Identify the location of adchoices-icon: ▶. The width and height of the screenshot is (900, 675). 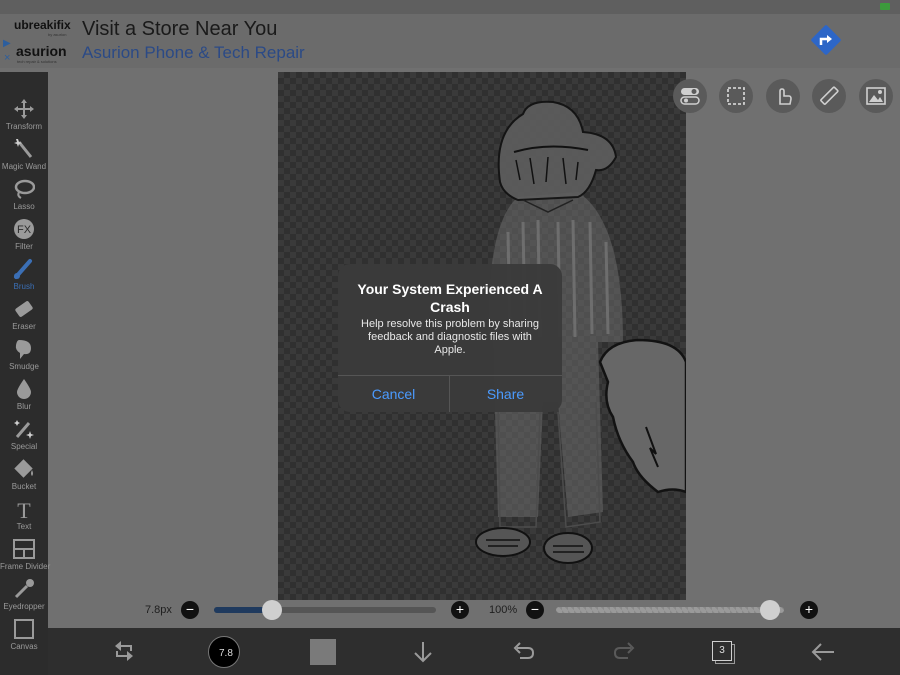
(7, 43).